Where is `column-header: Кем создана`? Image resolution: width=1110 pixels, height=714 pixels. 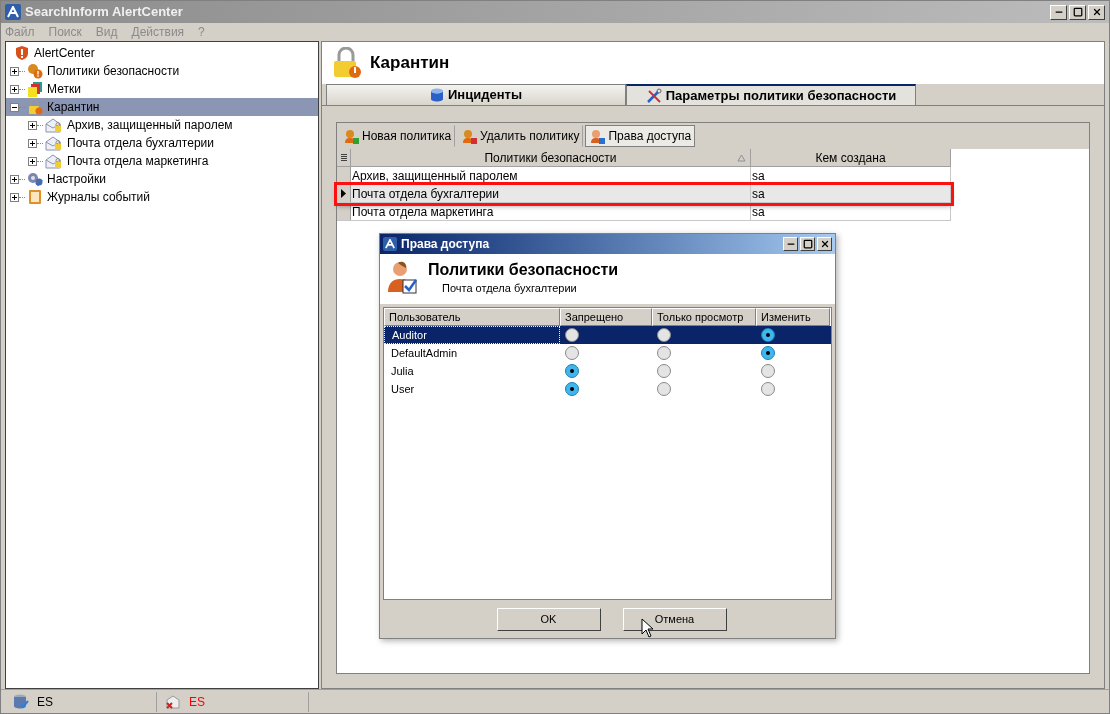
column-header: Кем создана is located at coordinates (851, 157).